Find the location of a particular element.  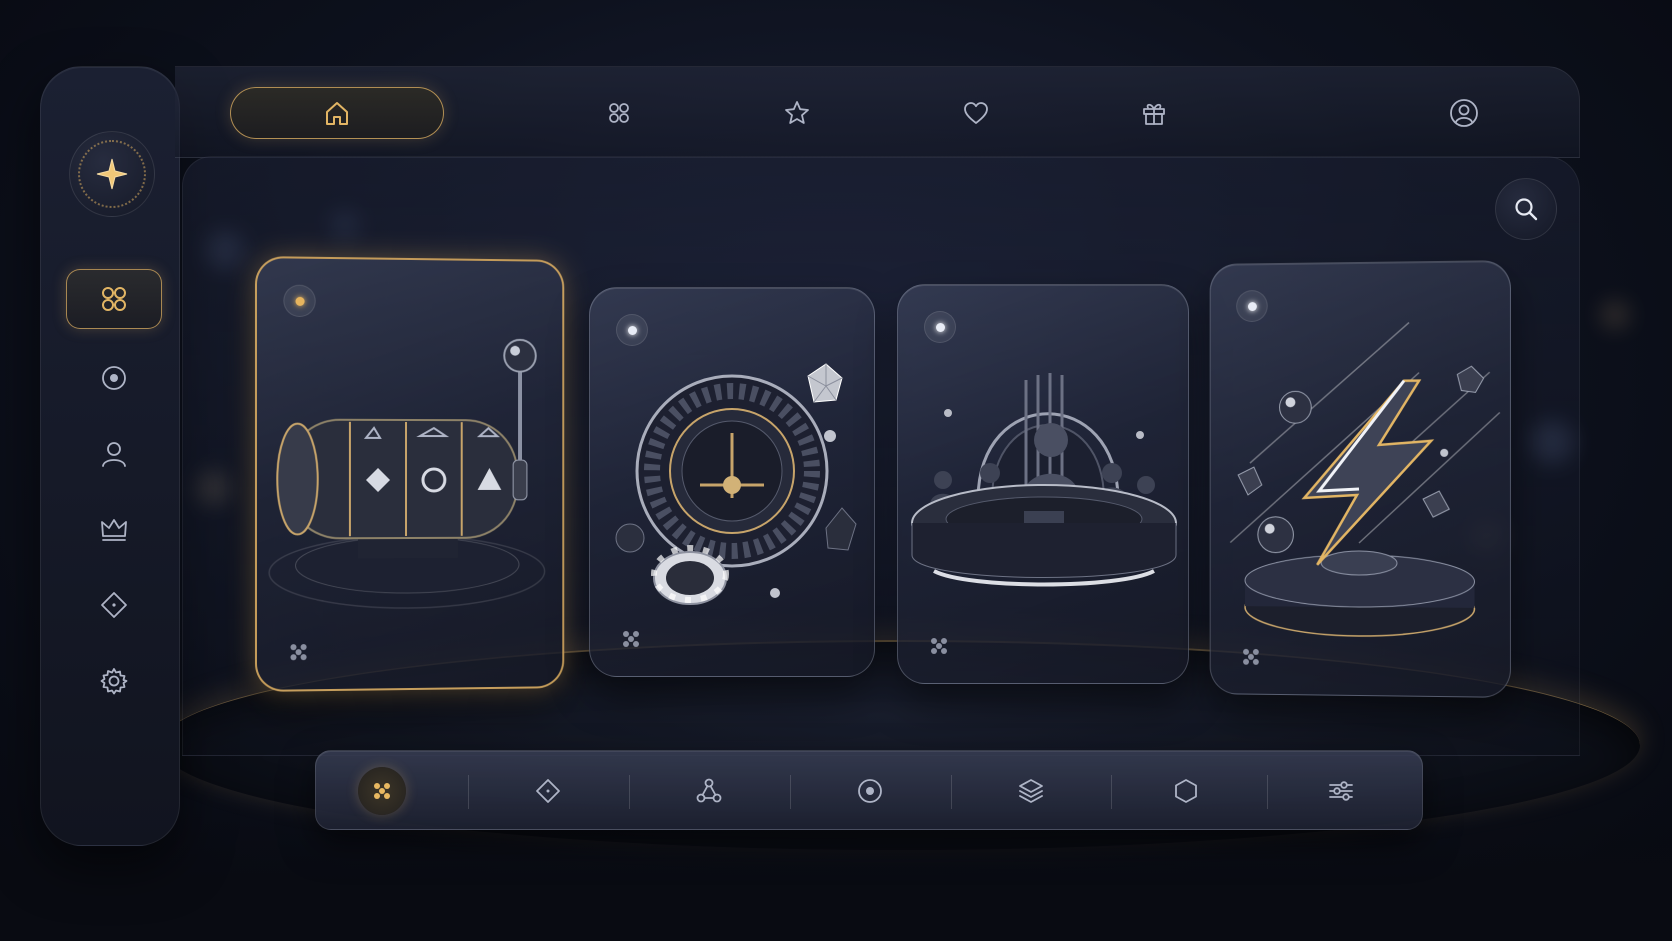

tab-promotions is located at coordinates (1154, 113).